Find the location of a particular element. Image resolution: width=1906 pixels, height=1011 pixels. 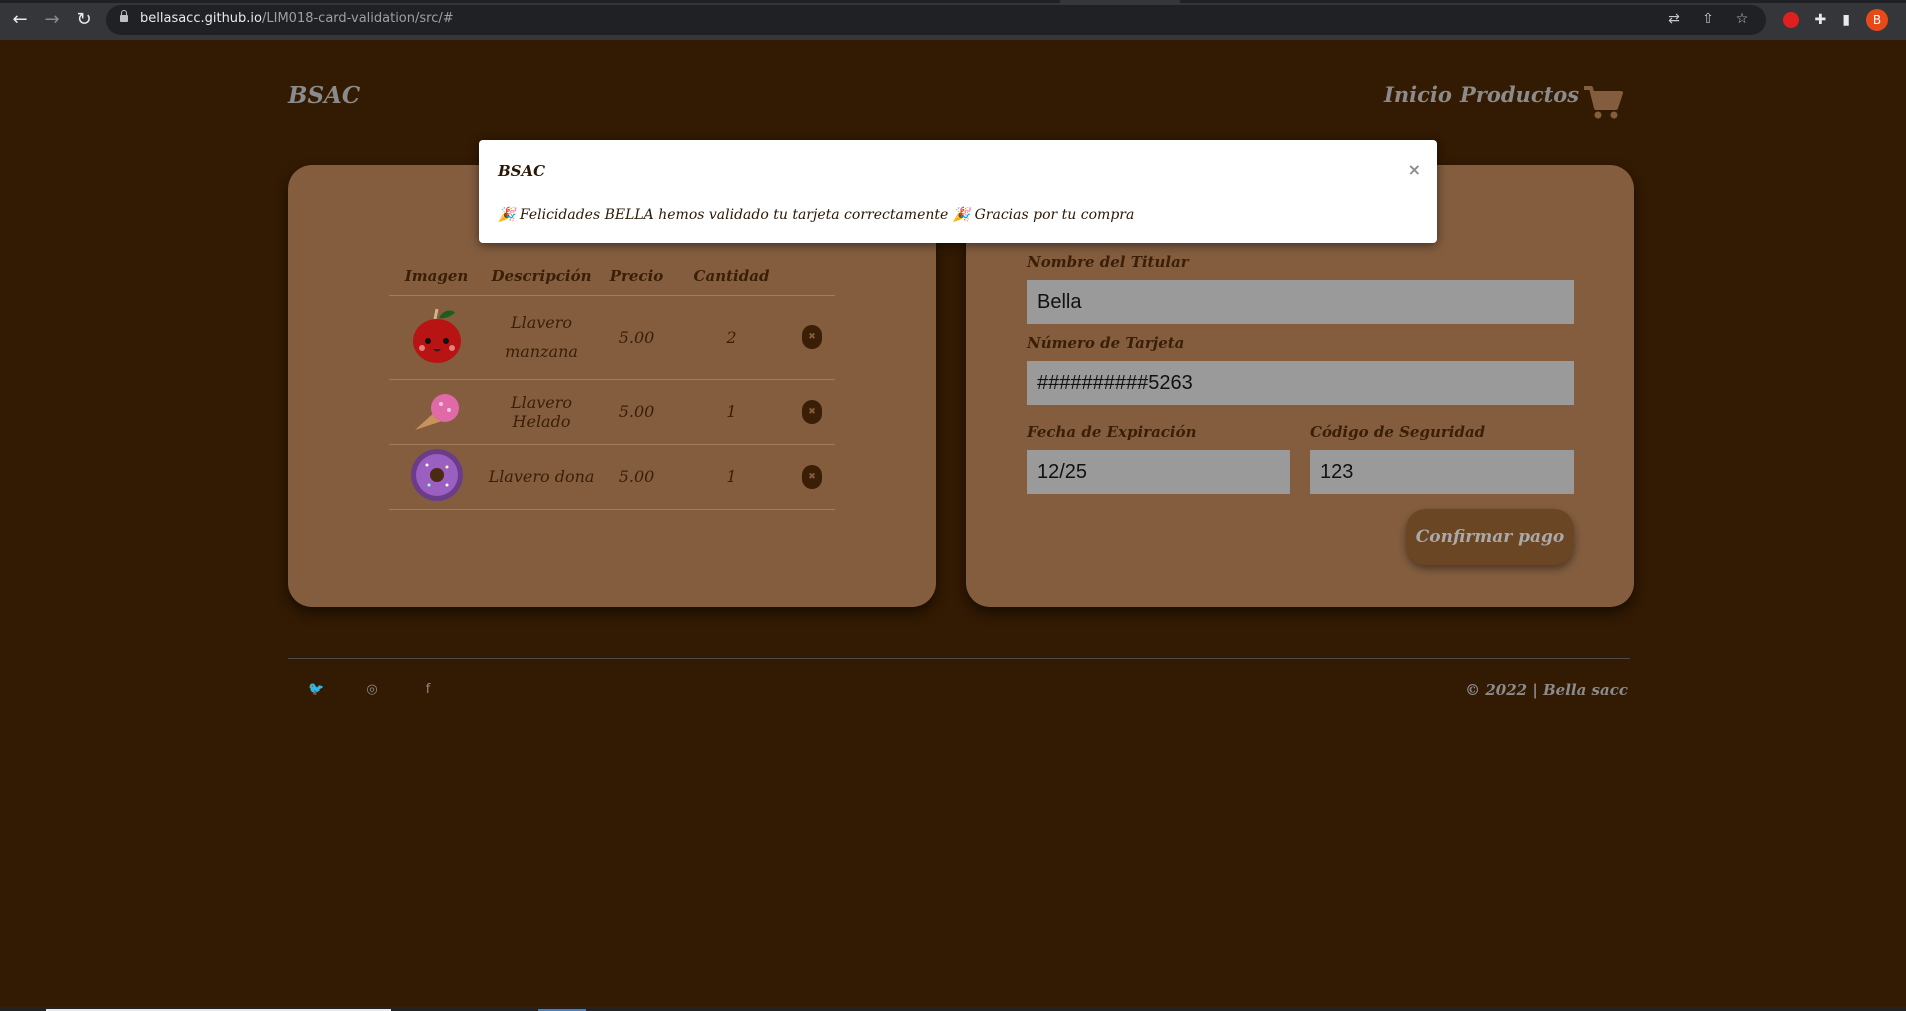

cvv-input: 123 is located at coordinates (1442, 472).